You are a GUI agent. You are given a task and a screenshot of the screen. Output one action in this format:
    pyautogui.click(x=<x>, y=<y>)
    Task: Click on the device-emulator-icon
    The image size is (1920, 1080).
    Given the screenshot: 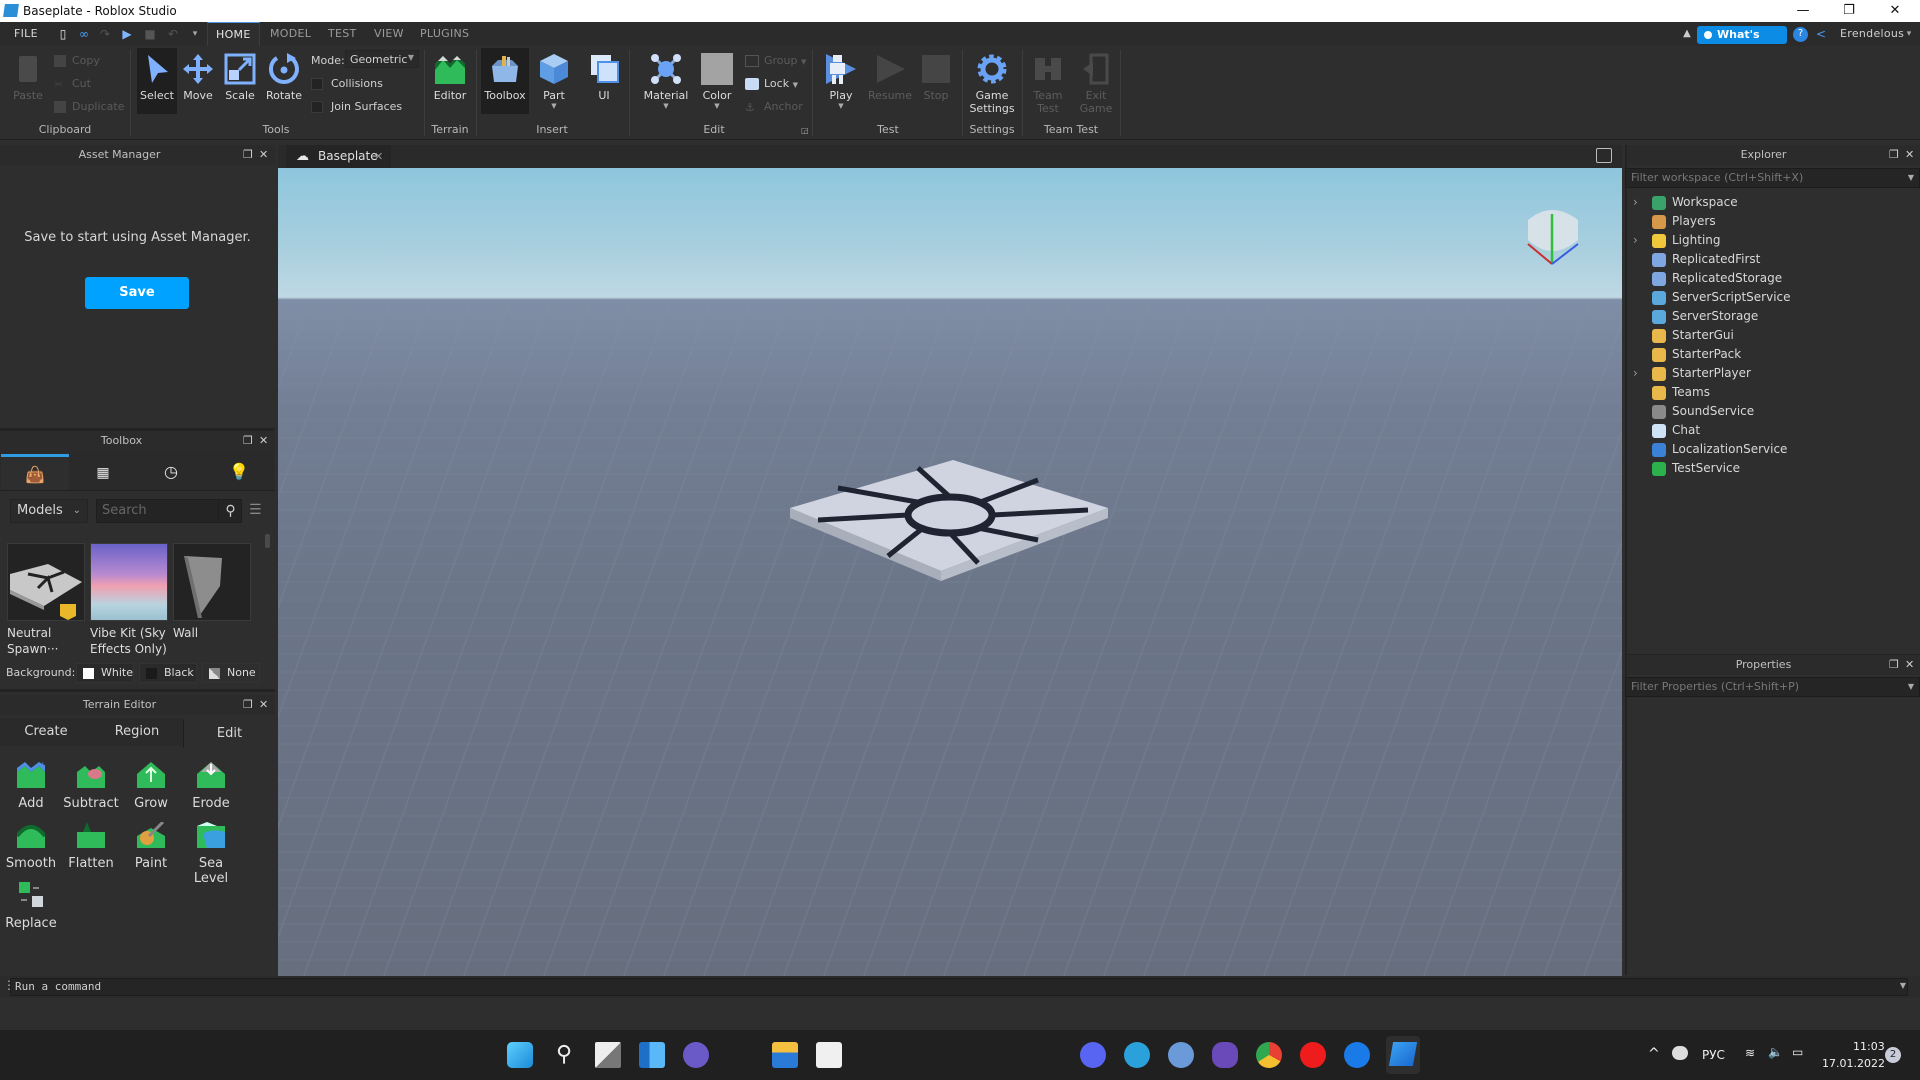 What is the action you would take?
    pyautogui.click(x=1604, y=155)
    